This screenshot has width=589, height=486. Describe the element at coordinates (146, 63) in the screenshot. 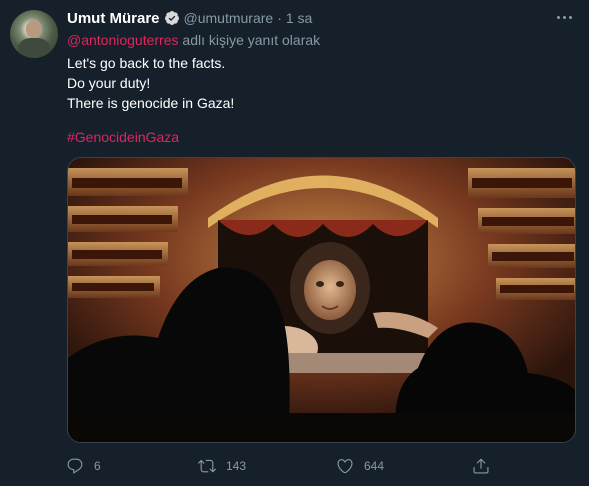

I see `tweet-line-1: Let's go back to the facts.` at that location.